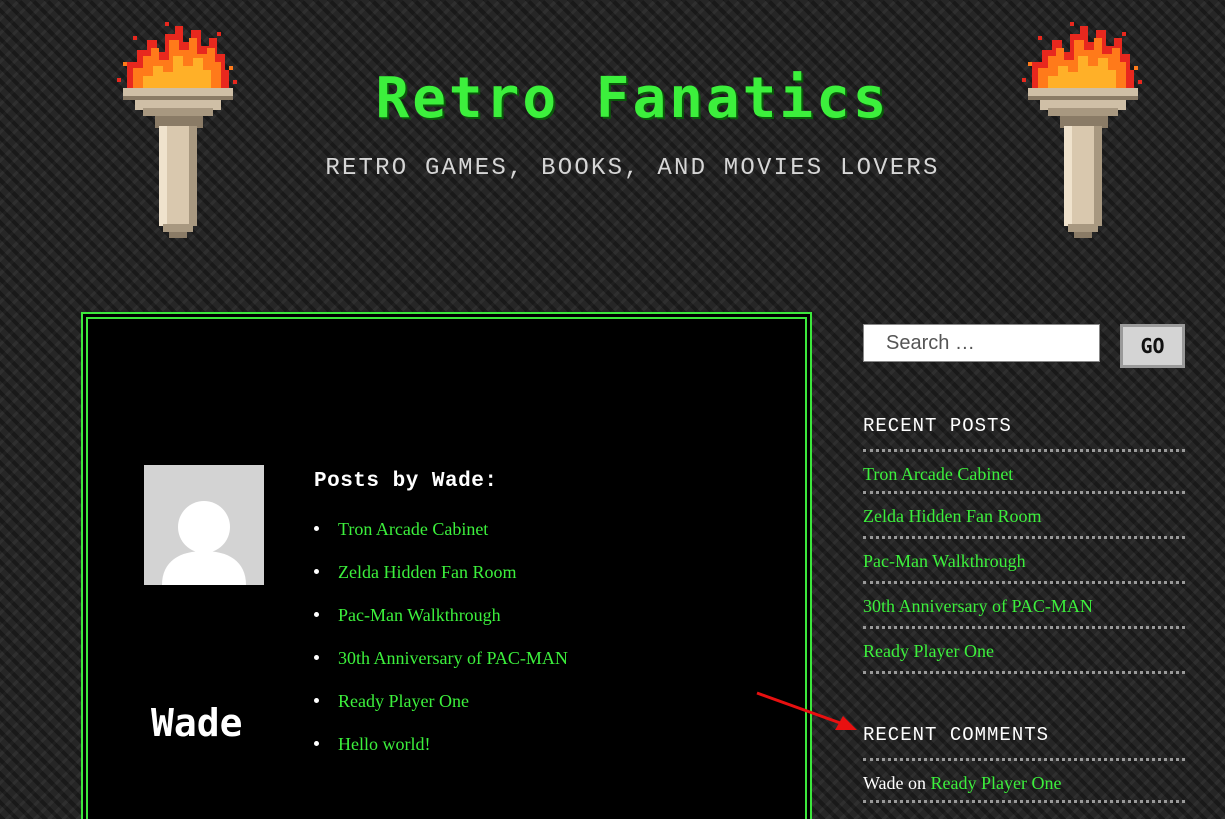 The image size is (1225, 819). Describe the element at coordinates (952, 516) in the screenshot. I see `recent-post-link: Zelda Hidden Fan Room` at that location.